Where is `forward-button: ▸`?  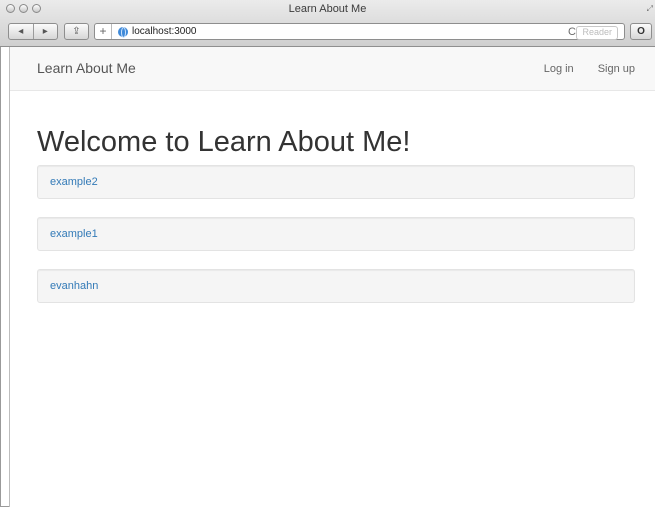
forward-button: ▸ is located at coordinates (46, 31).